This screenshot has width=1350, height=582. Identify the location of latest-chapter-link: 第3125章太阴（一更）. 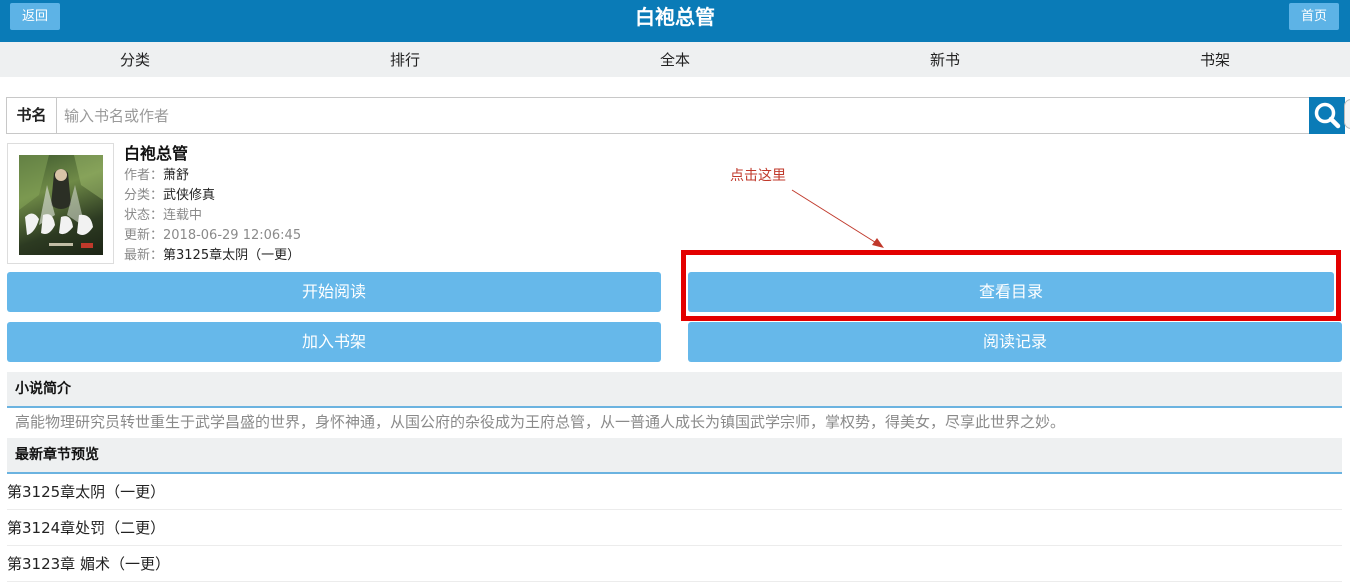
(231, 255).